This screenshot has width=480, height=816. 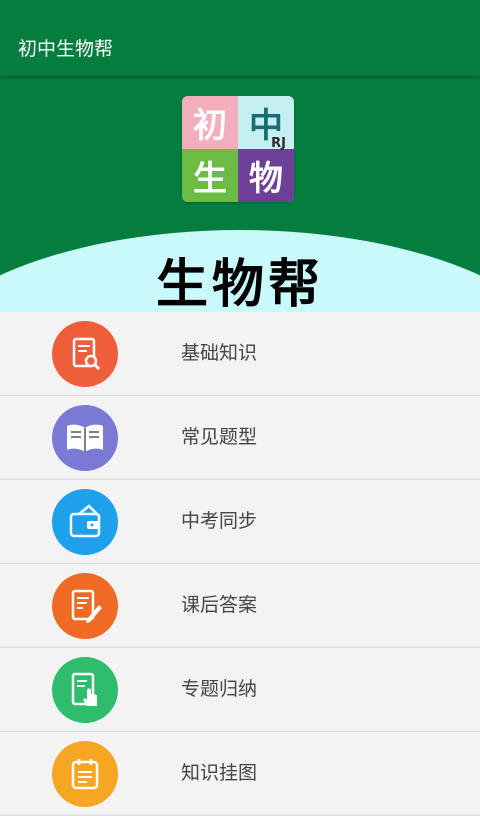 I want to click on calendar-list-icon, so click(x=85, y=774).